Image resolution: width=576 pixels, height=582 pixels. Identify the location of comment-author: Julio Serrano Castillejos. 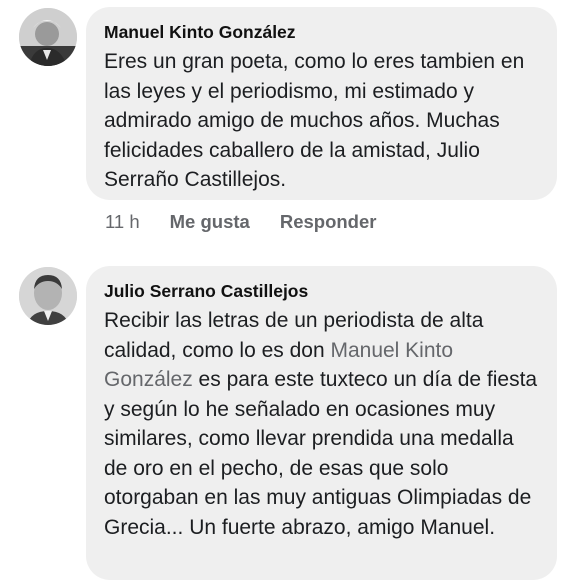
(321, 291).